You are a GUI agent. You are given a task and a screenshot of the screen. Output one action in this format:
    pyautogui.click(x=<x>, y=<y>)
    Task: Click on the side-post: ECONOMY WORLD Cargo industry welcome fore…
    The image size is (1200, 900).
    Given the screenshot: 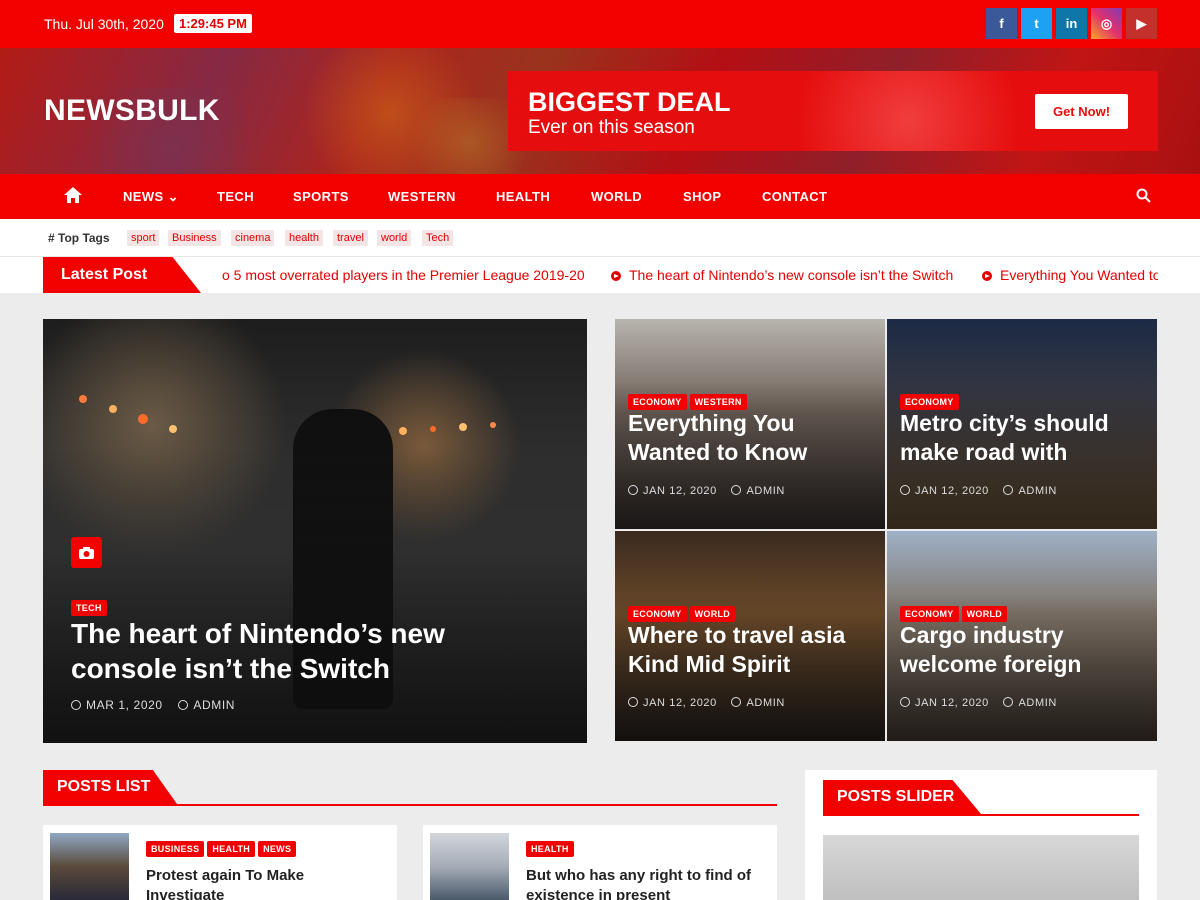 What is the action you would take?
    pyautogui.click(x=1022, y=636)
    